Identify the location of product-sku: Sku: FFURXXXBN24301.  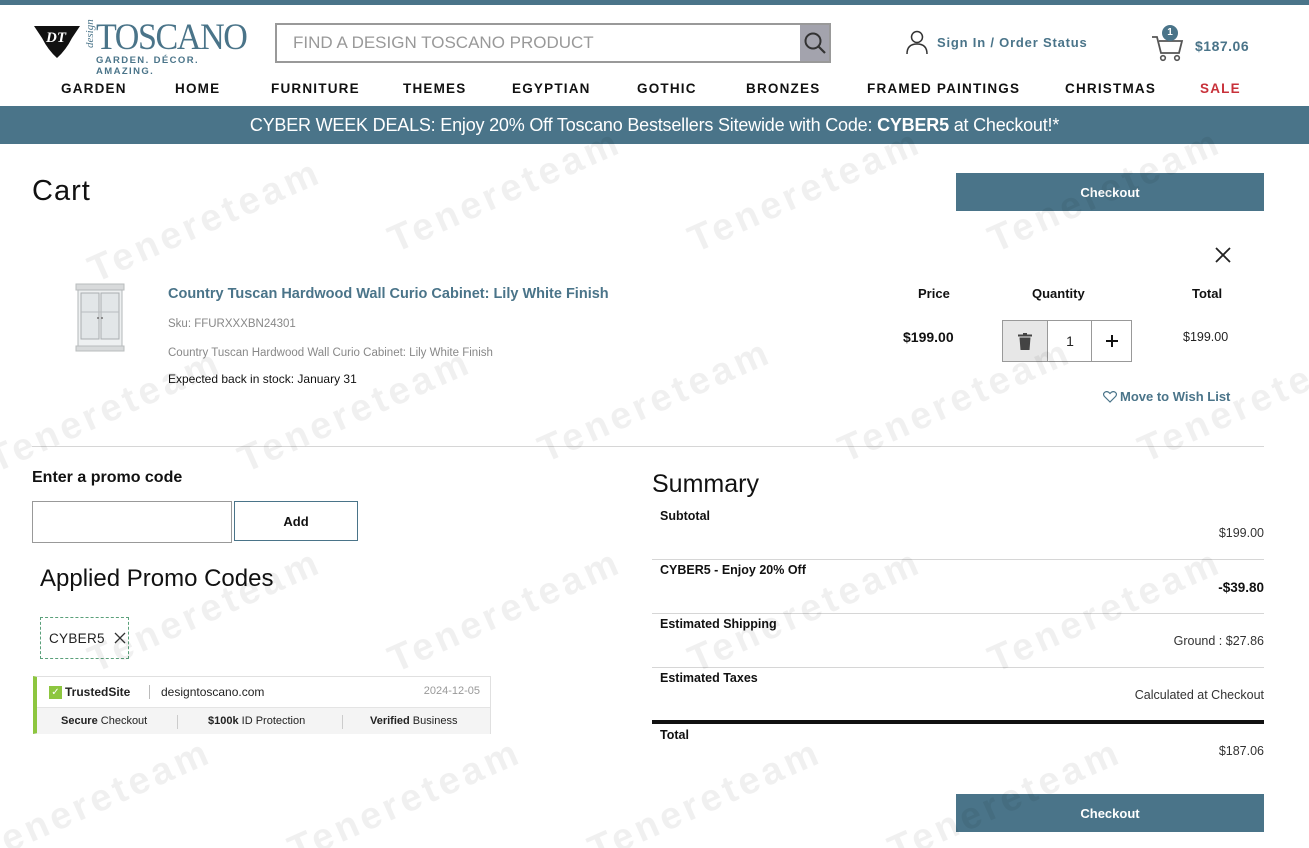
(232, 324).